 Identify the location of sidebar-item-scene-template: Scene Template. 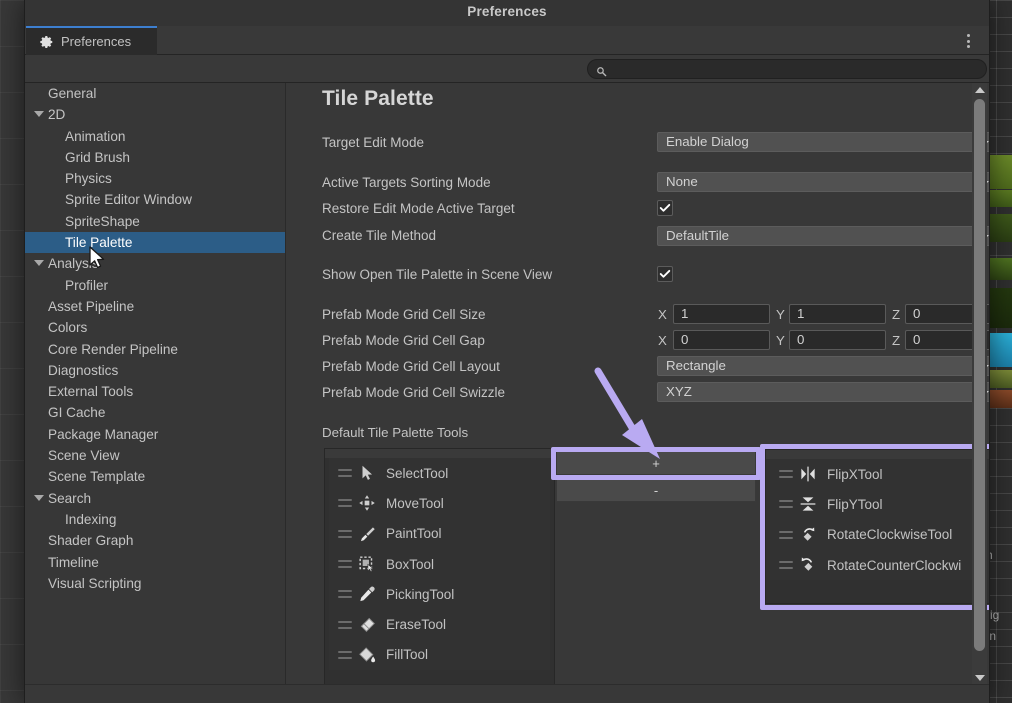
(155, 476).